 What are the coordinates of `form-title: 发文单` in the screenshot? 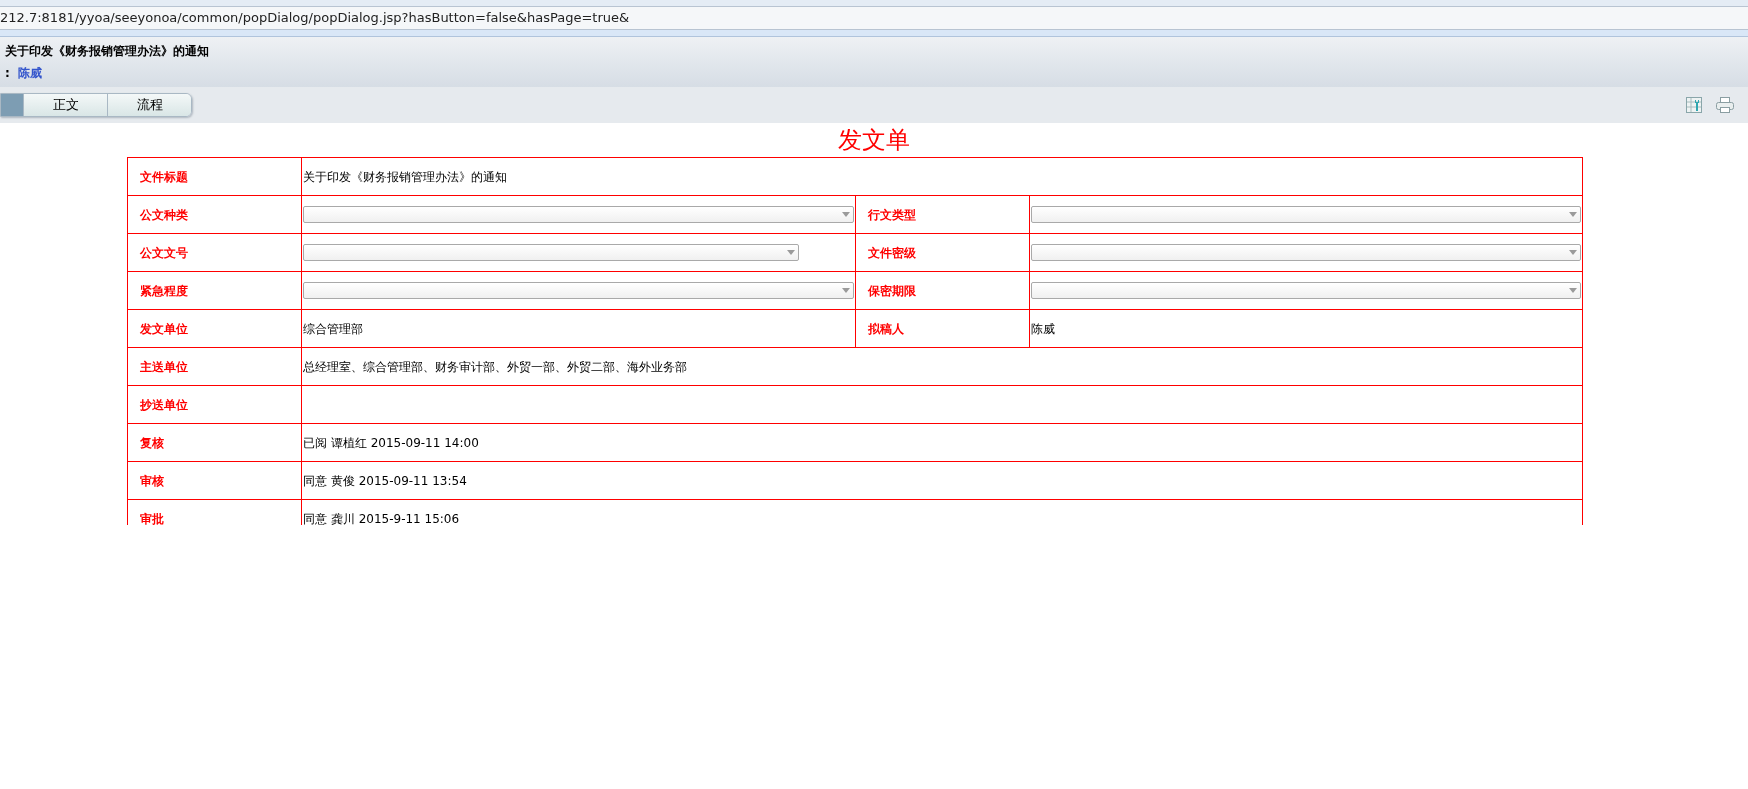 It's located at (874, 140).